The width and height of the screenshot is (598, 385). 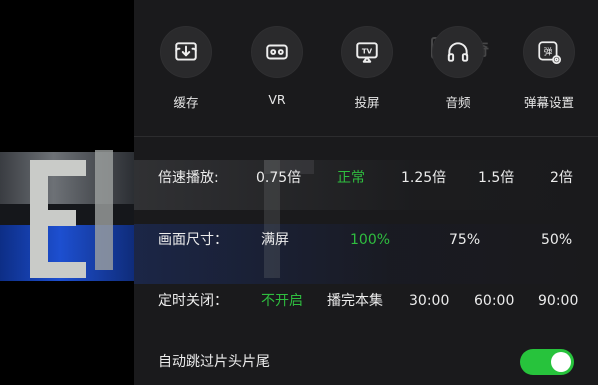 I want to click on download-icon, so click(x=186, y=51).